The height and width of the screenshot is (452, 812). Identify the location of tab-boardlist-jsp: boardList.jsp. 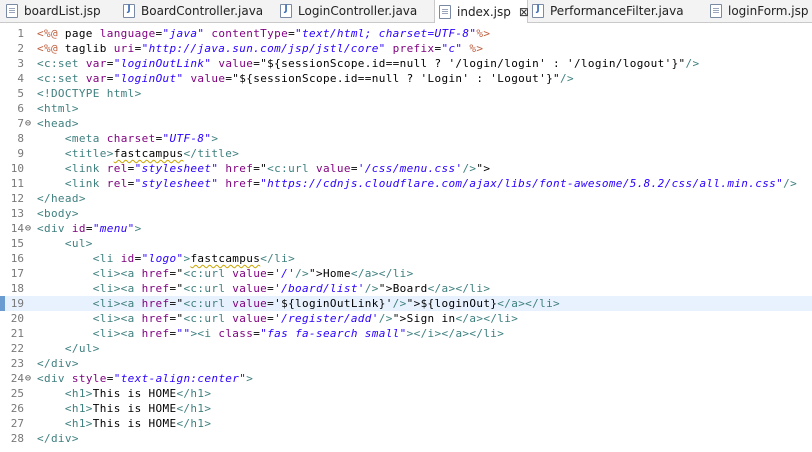
(60, 11).